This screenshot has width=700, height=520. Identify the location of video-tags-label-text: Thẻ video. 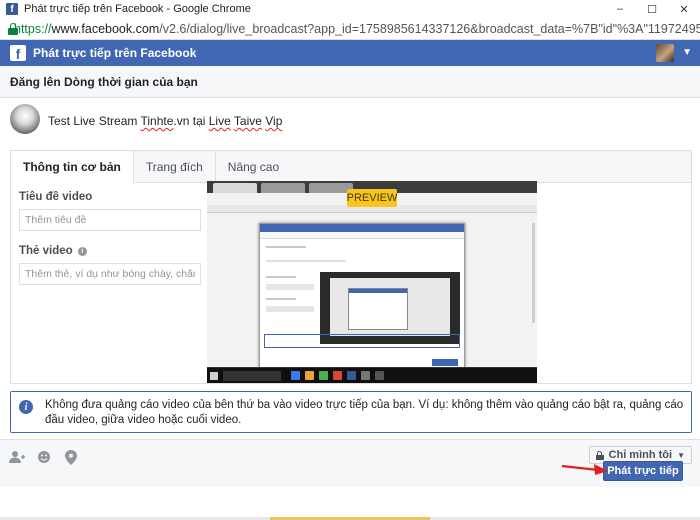
(46, 251).